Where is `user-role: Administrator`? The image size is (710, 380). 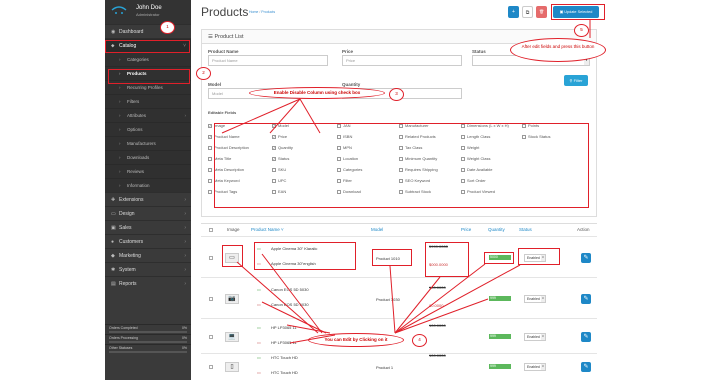 user-role: Administrator is located at coordinates (148, 14).